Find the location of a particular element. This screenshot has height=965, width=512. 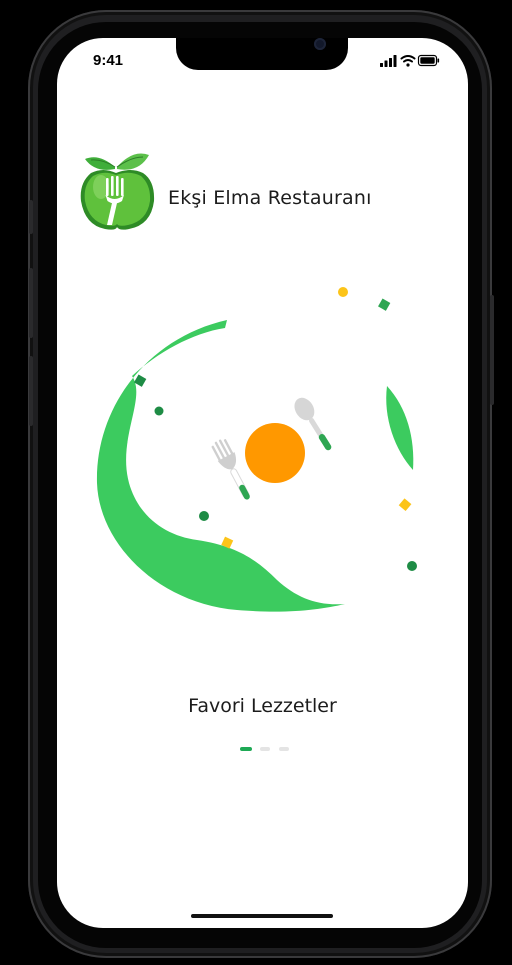

status-bar: 9:41 is located at coordinates (262, 63).